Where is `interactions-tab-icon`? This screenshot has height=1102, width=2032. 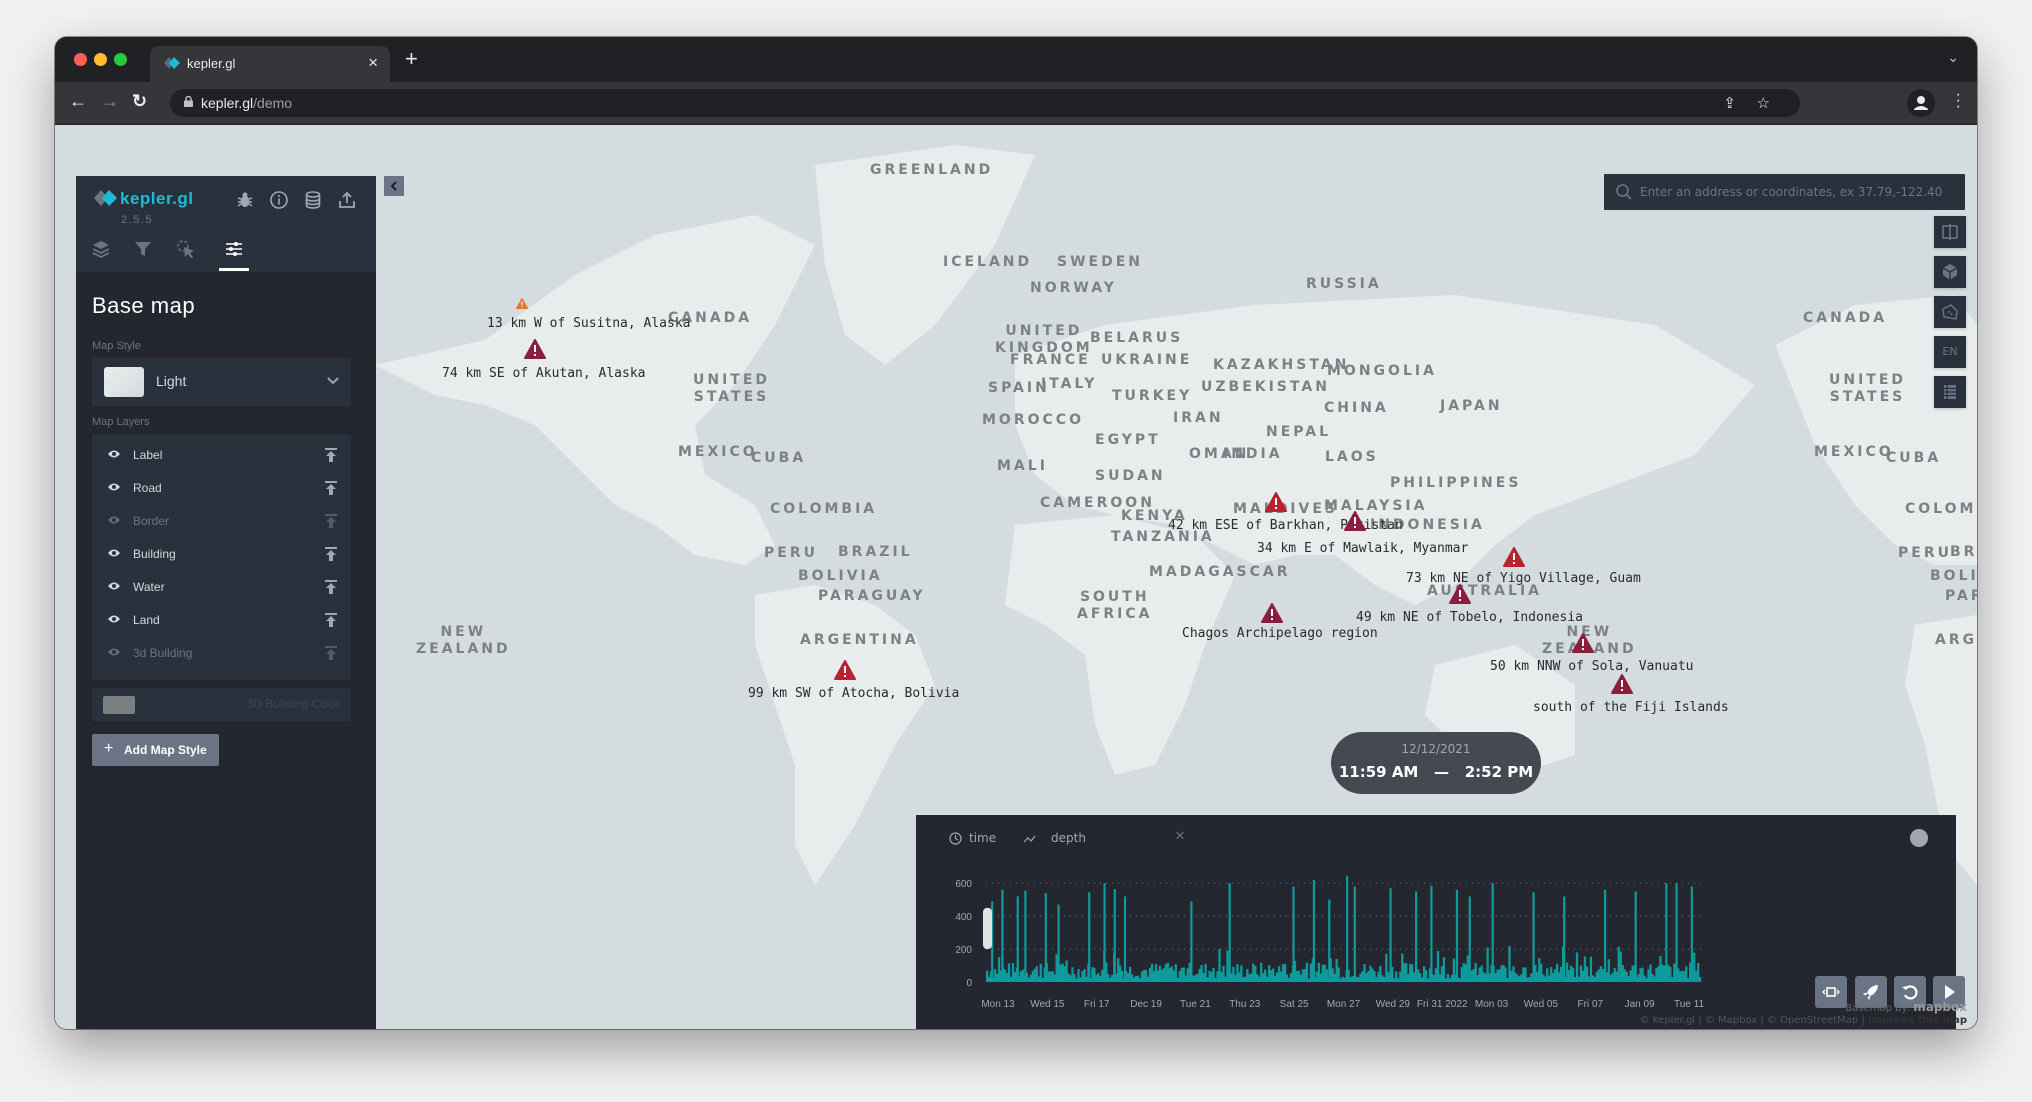
interactions-tab-icon is located at coordinates (186, 249).